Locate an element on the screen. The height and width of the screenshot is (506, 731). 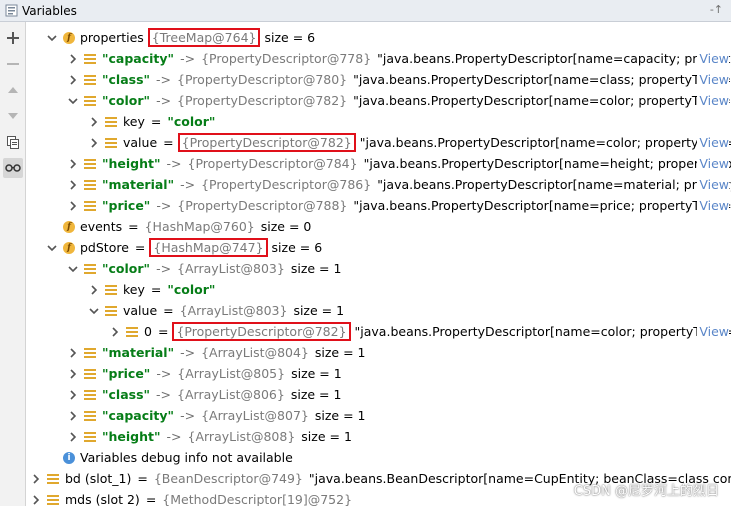
size-label: size = 6 is located at coordinates (297, 247).